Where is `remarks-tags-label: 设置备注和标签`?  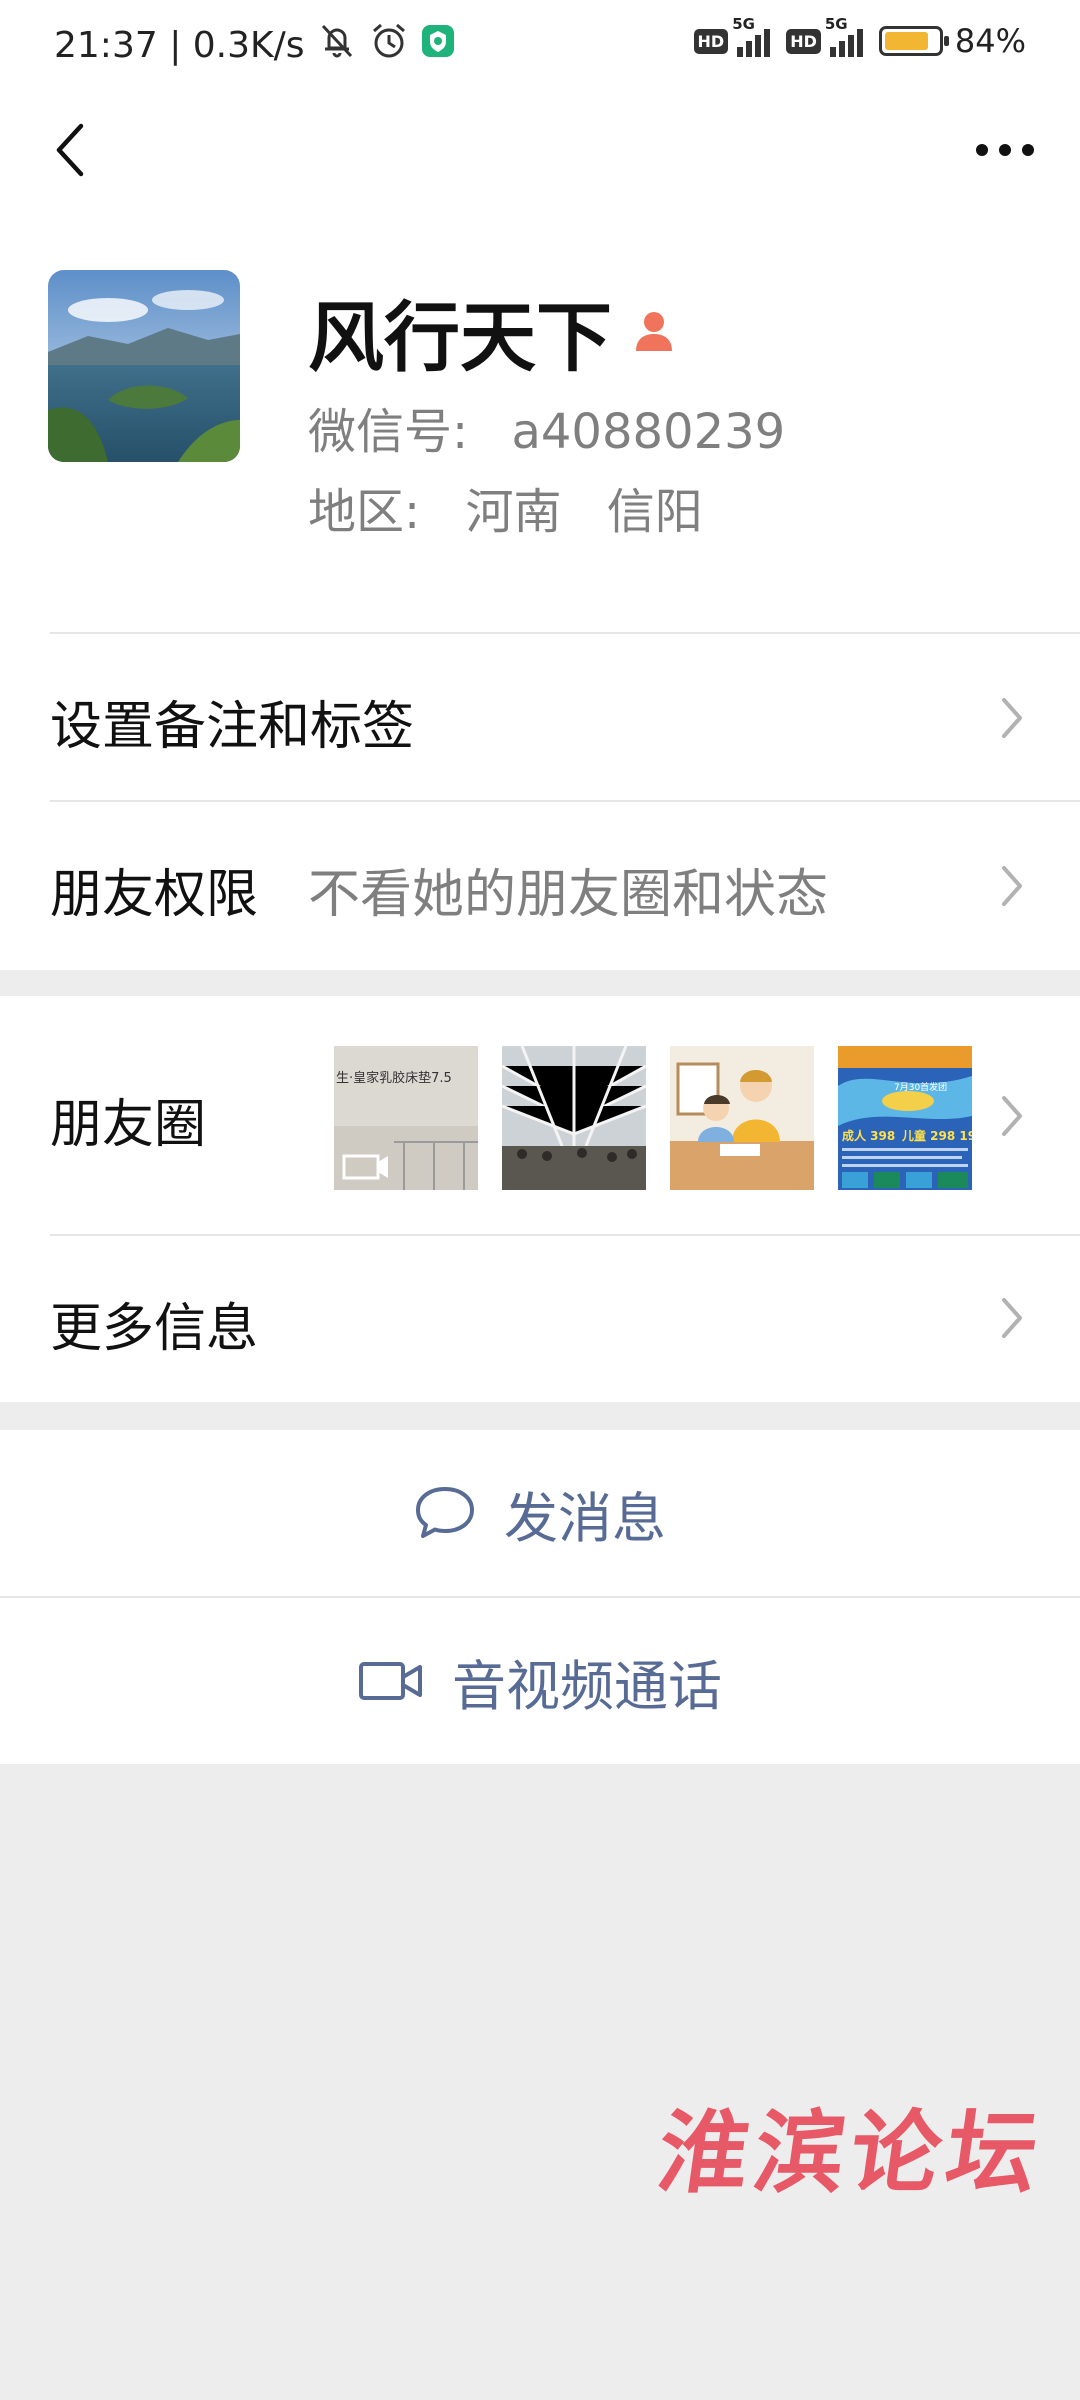
remarks-tags-label: 设置备注和标签 is located at coordinates (232, 727).